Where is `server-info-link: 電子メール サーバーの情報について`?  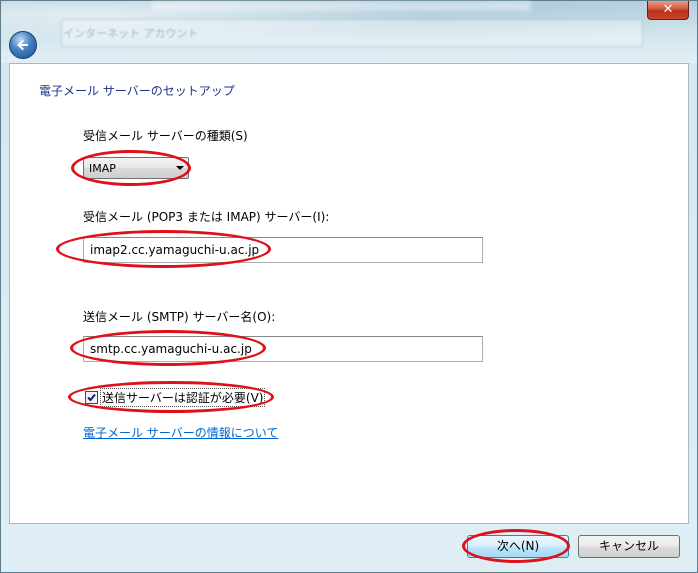
server-info-link: 電子メール サーバーの情報について is located at coordinates (180, 432).